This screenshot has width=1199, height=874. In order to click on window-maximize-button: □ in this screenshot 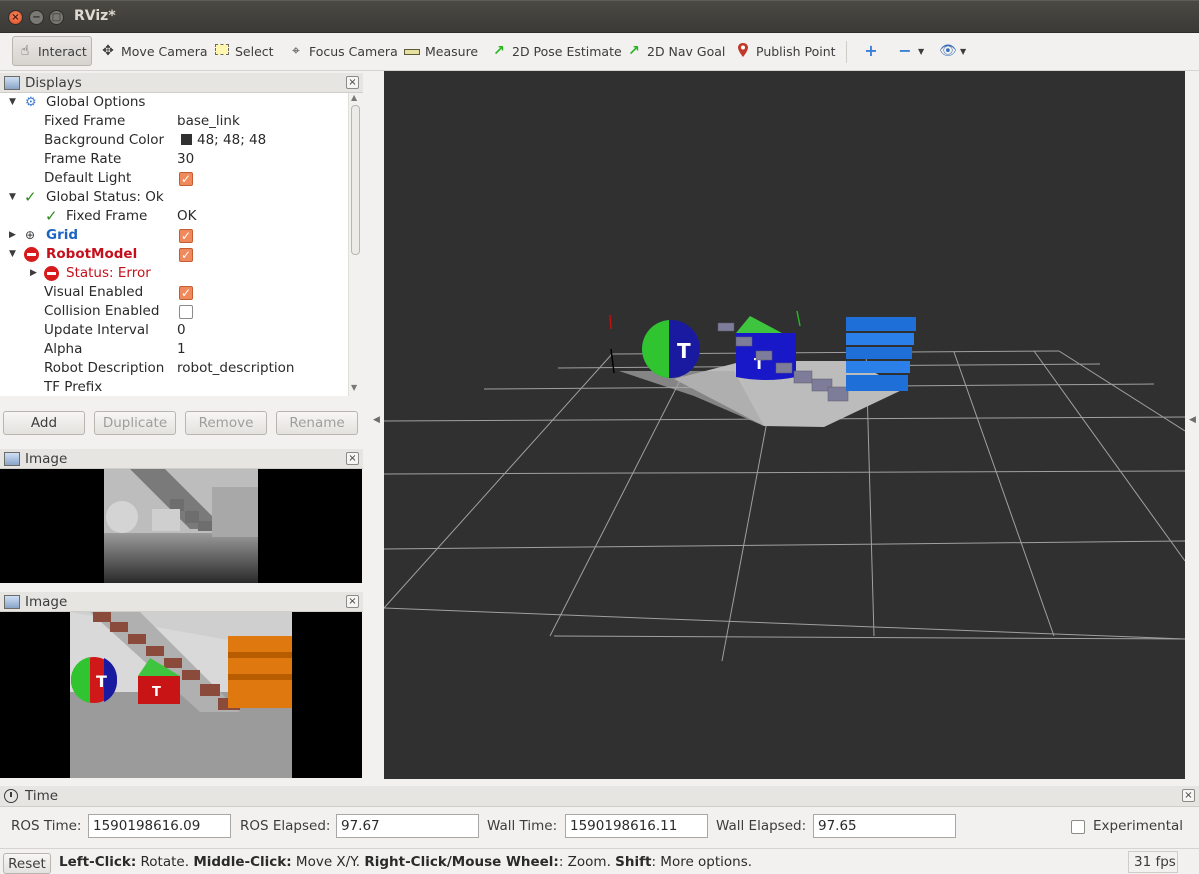, I will do `click(56, 17)`.